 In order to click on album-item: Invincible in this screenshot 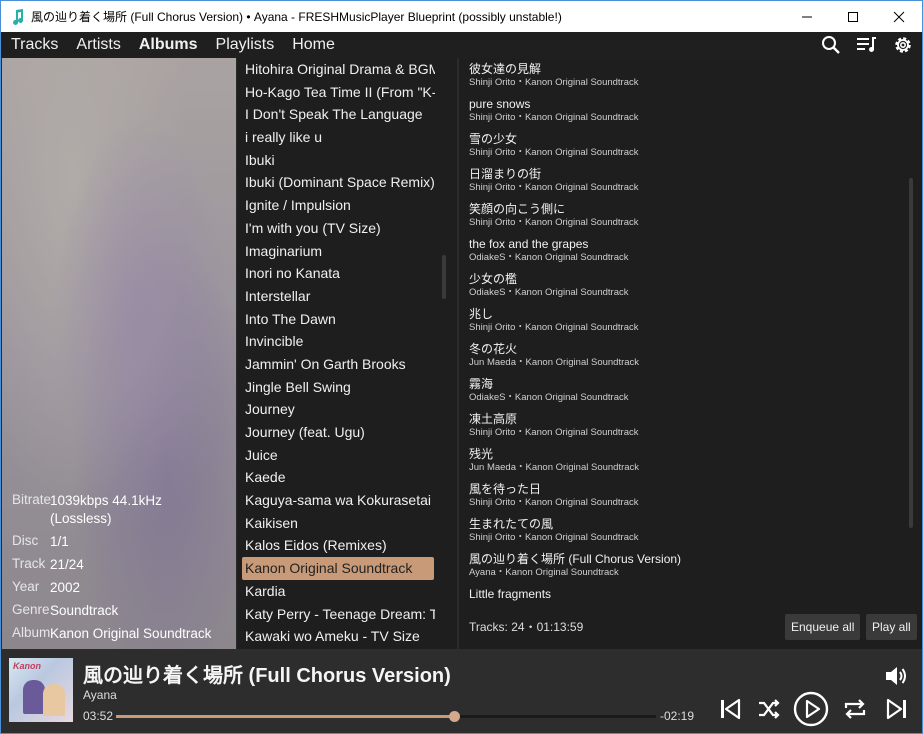, I will do `click(336, 341)`.